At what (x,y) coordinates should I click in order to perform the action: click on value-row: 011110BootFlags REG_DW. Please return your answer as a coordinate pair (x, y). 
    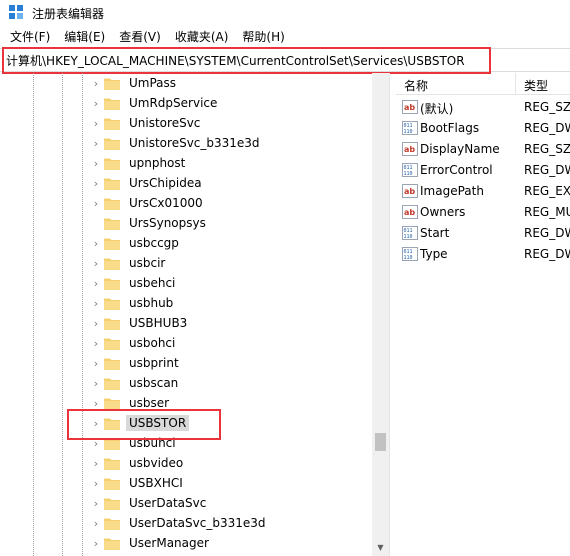
    Looking at the image, I should click on (483, 128).